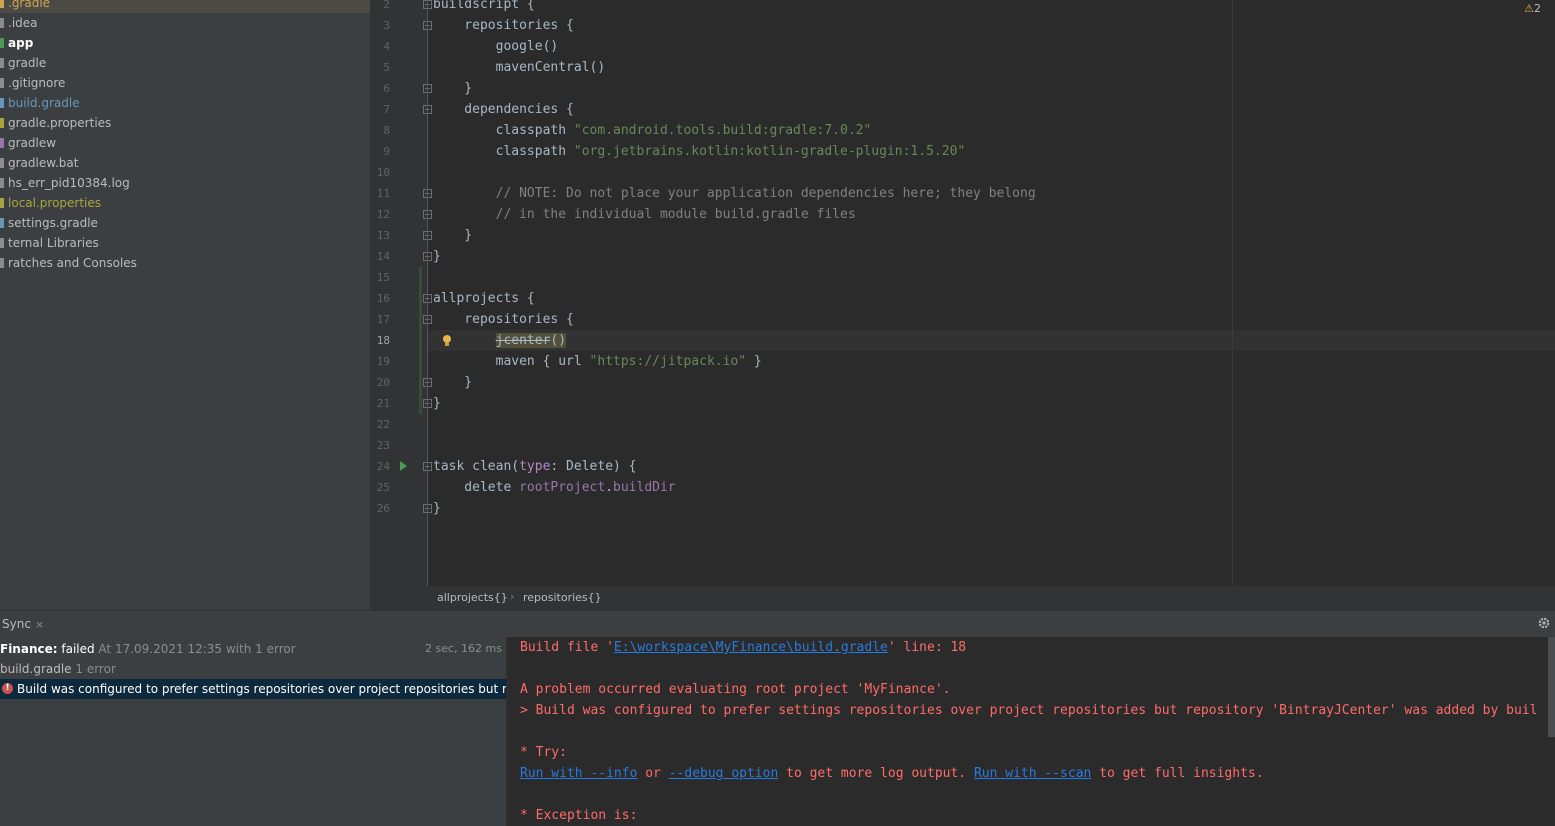  What do you see at coordinates (55, 203) in the screenshot?
I see `tree-item-label: local.properties` at bounding box center [55, 203].